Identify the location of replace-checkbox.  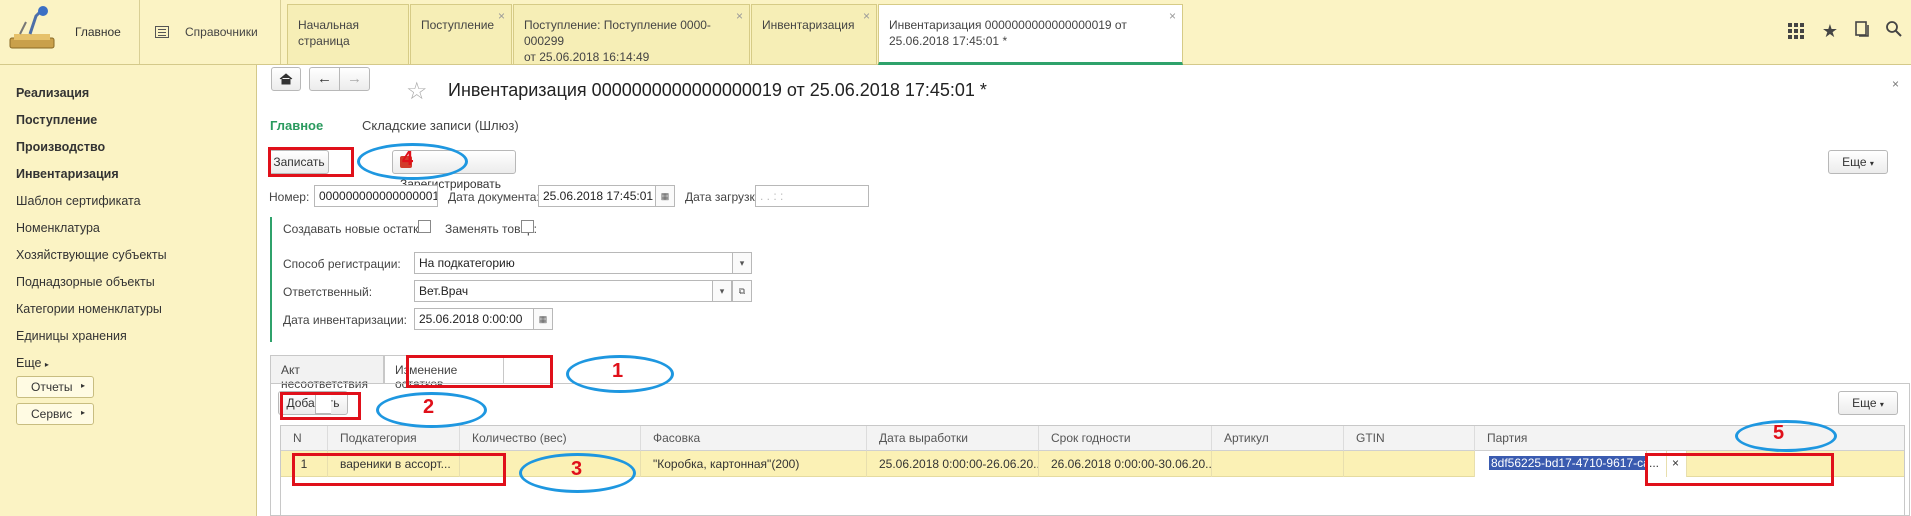
(527, 226).